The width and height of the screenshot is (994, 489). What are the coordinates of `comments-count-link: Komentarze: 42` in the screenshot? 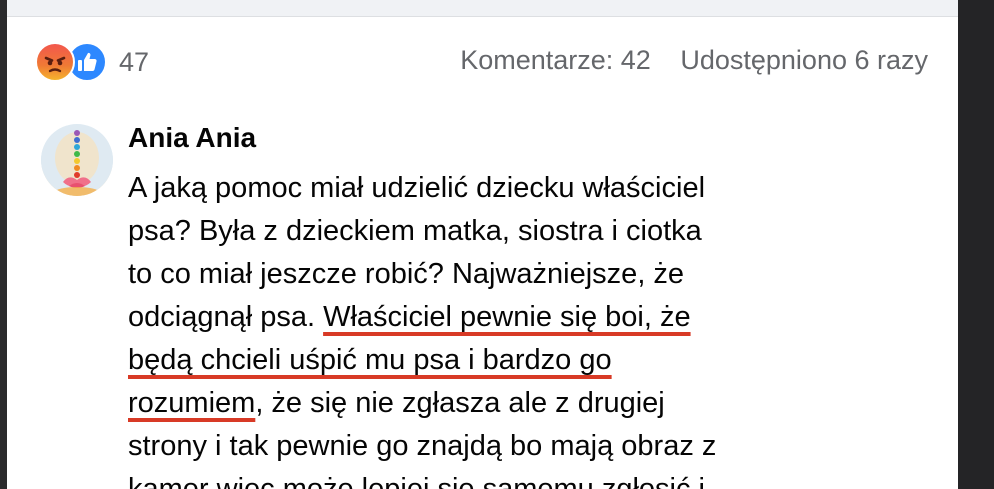 It's located at (555, 60).